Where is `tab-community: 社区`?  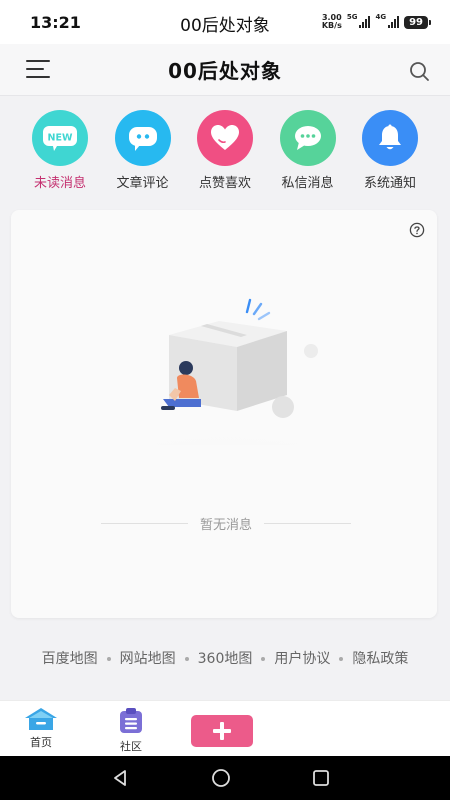
tab-community: 社区 is located at coordinates (131, 730).